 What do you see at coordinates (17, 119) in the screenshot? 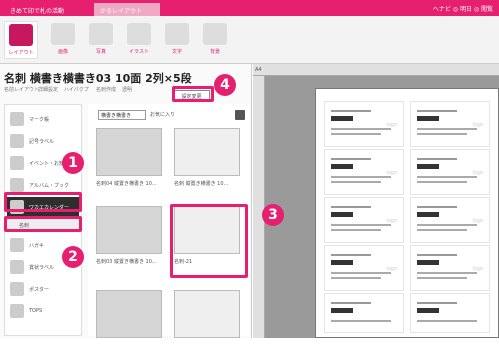
I see `notebook-icon` at bounding box center [17, 119].